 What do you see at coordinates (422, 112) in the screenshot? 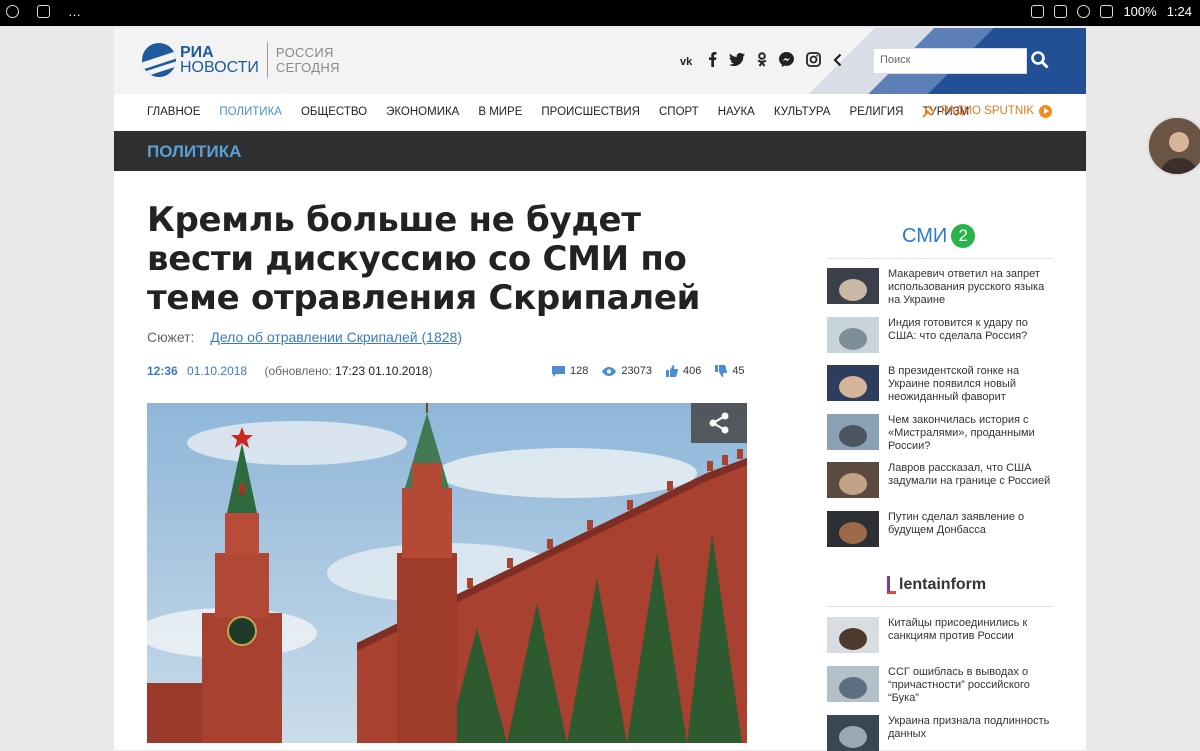
I see `nav-item-3: ЭКОНОМИКА` at bounding box center [422, 112].